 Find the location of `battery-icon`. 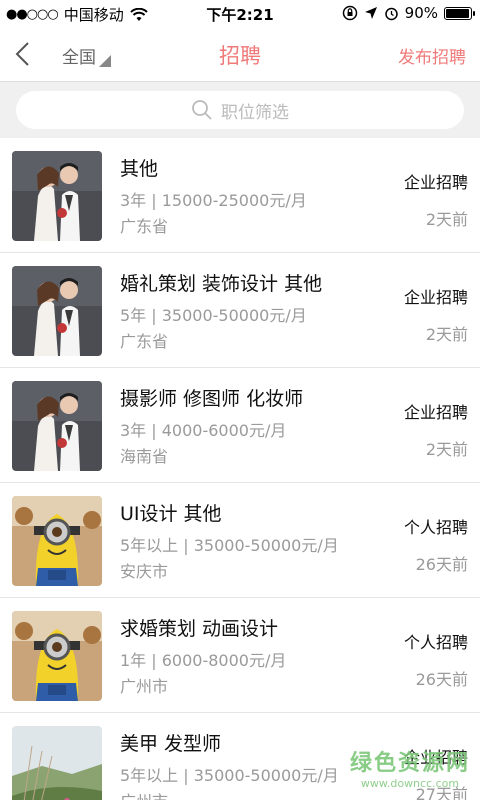

battery-icon is located at coordinates (459, 13).